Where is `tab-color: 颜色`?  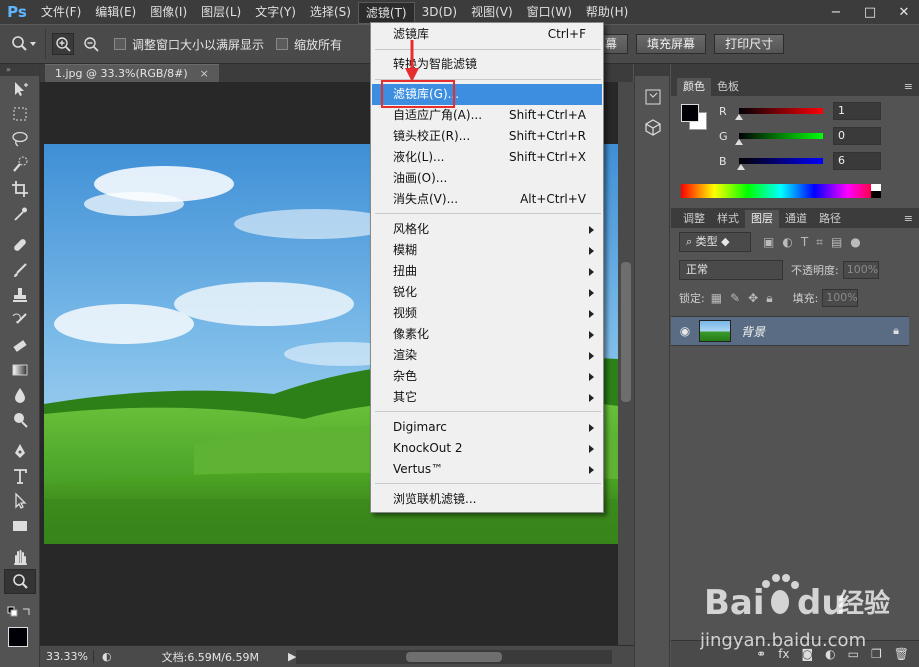 tab-color: 颜色 is located at coordinates (694, 87).